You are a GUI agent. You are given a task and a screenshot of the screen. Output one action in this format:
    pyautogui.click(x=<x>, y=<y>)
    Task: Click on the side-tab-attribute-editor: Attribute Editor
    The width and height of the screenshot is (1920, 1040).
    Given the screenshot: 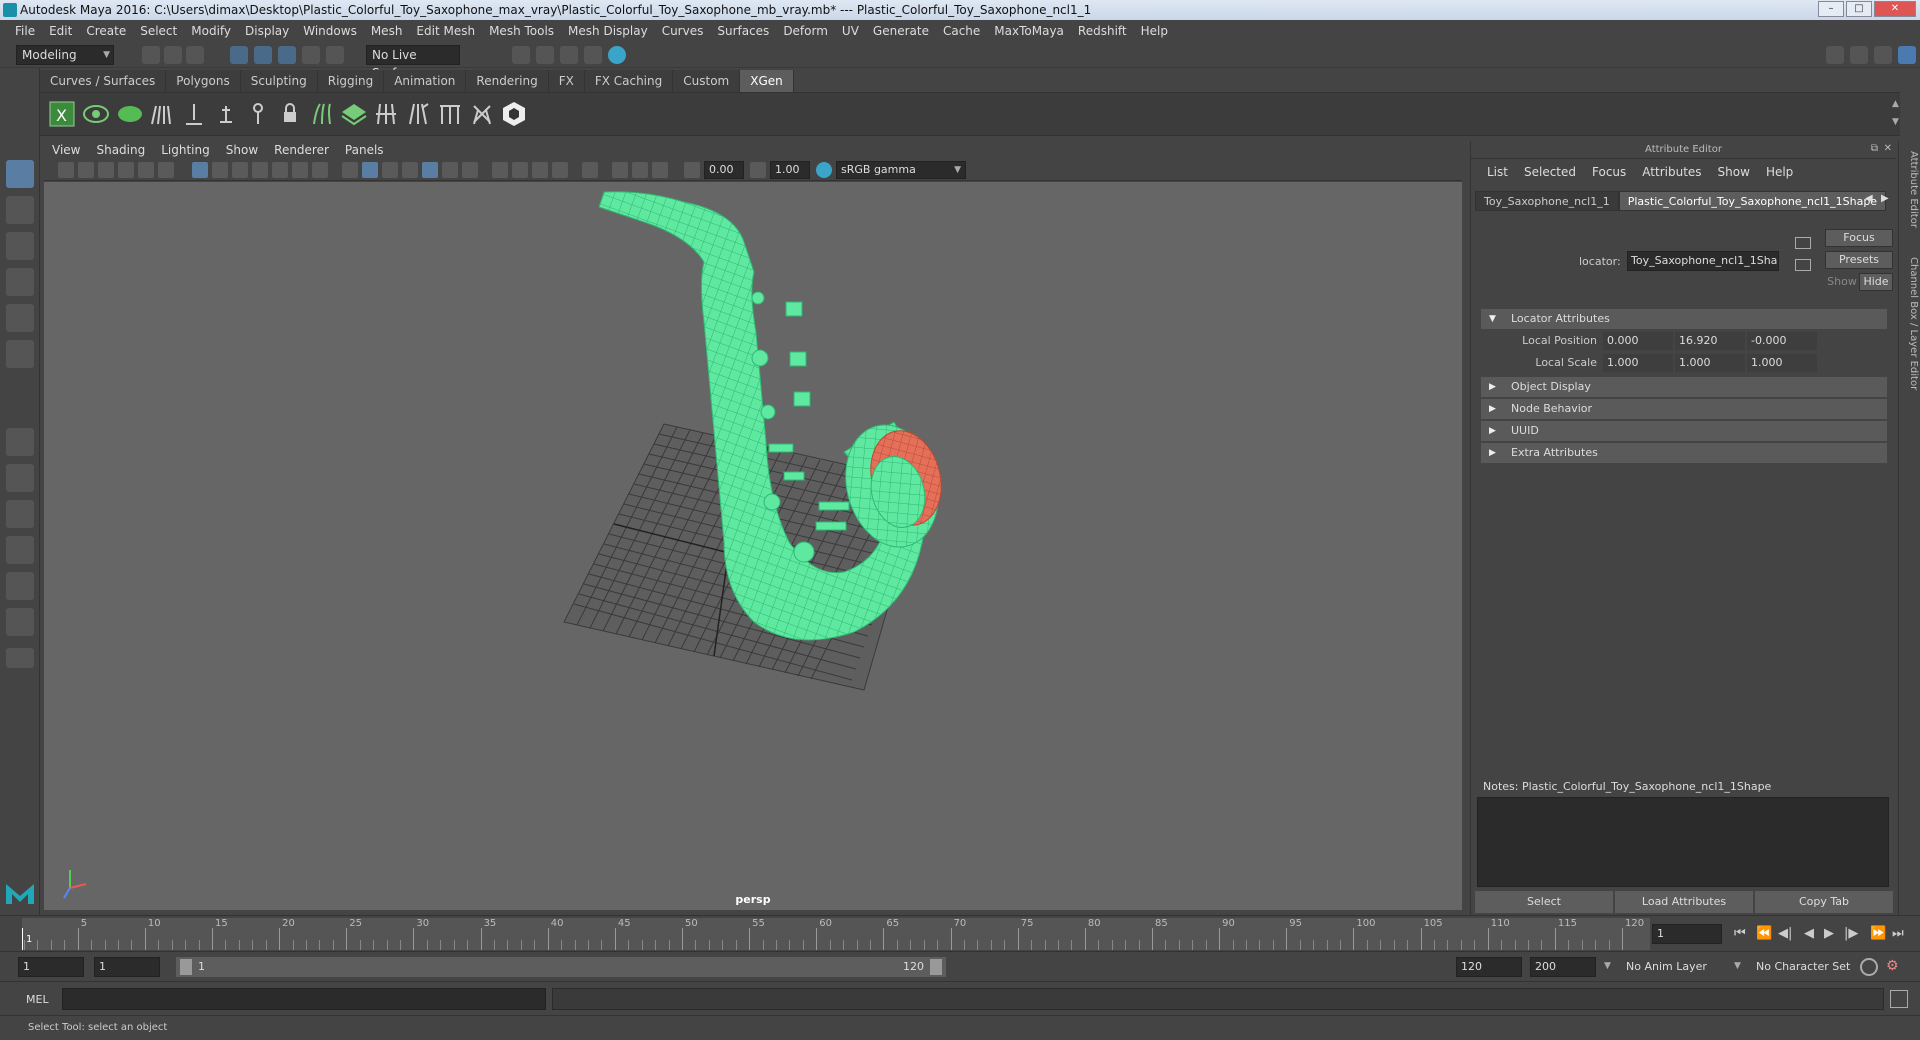 What is the action you would take?
    pyautogui.click(x=1910, y=189)
    